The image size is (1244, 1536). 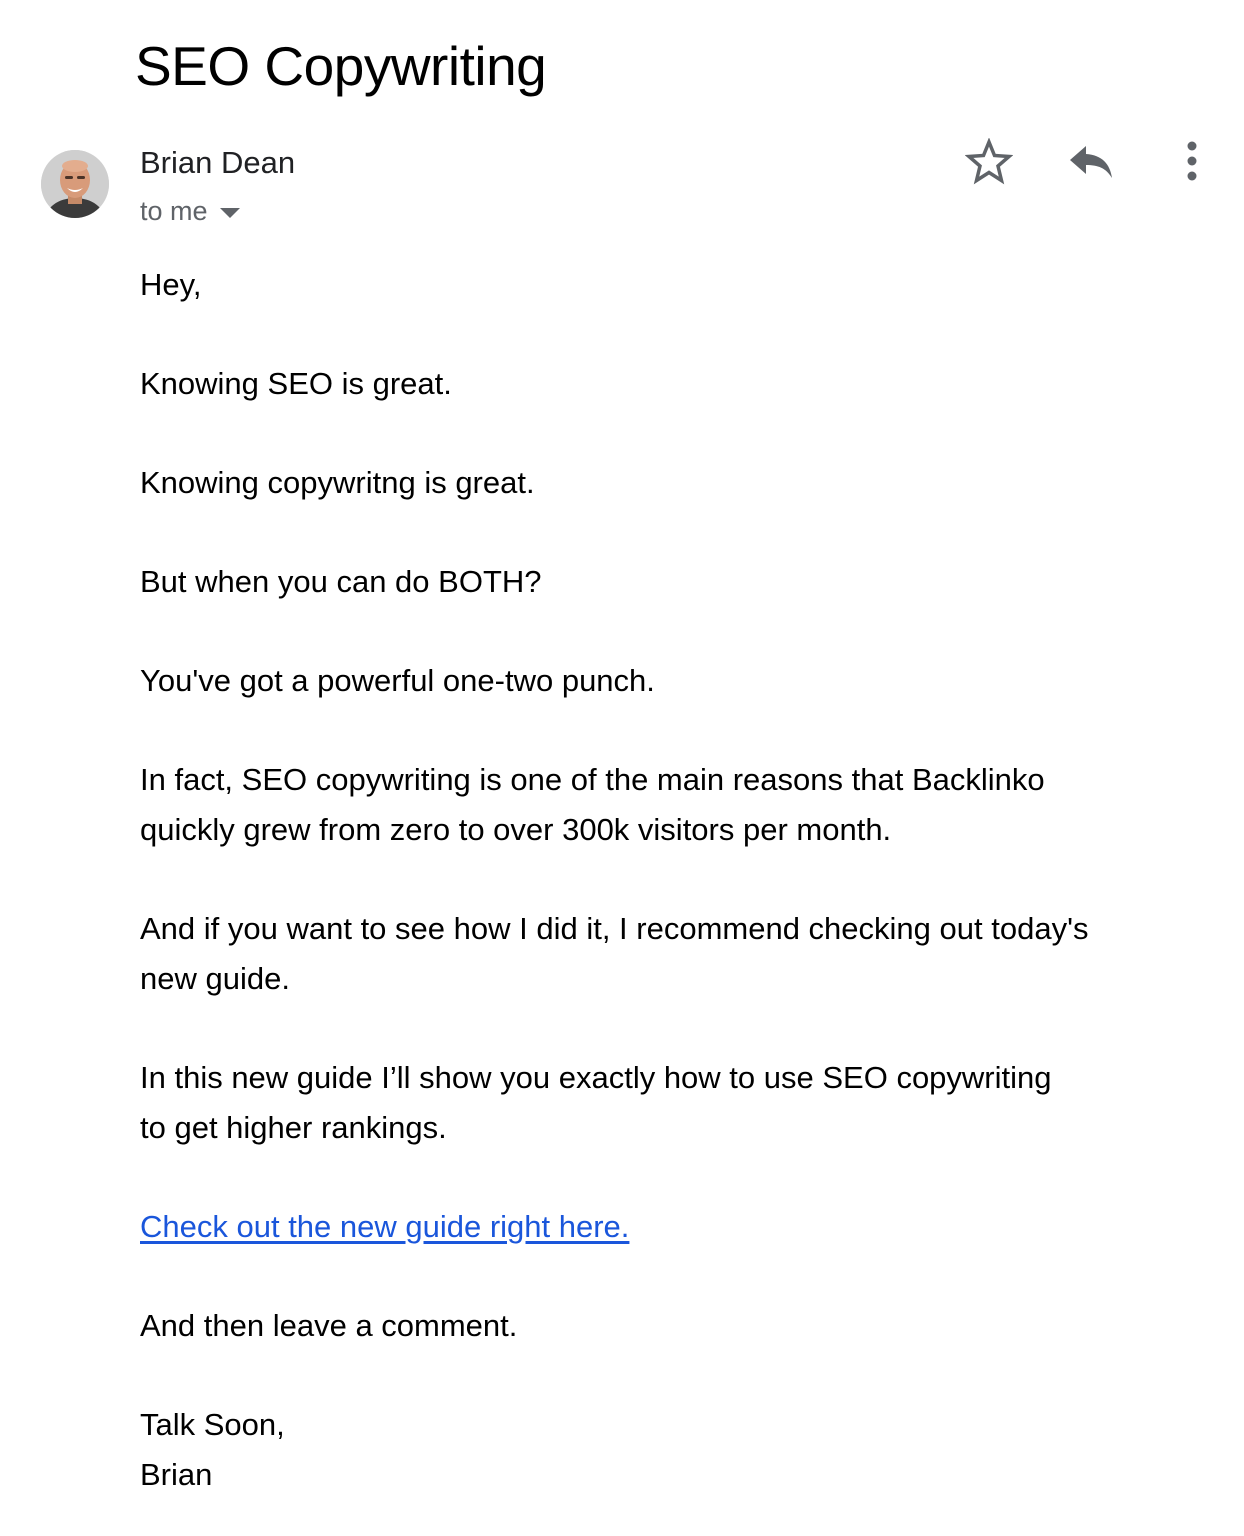 I want to click on avatar-photo-icon, so click(x=75, y=184).